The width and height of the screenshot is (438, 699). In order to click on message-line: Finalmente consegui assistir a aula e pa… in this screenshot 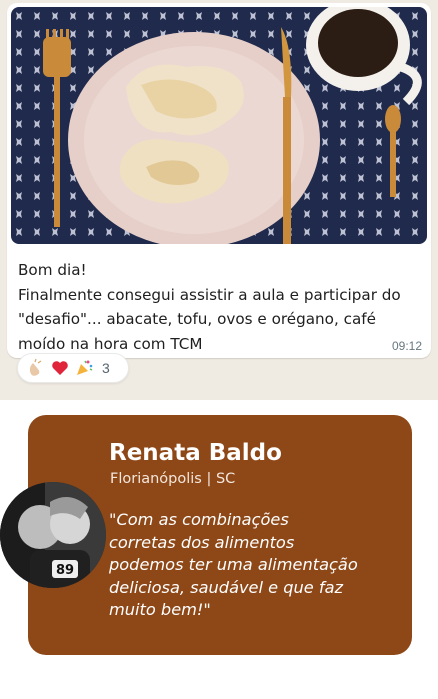, I will do `click(209, 294)`.